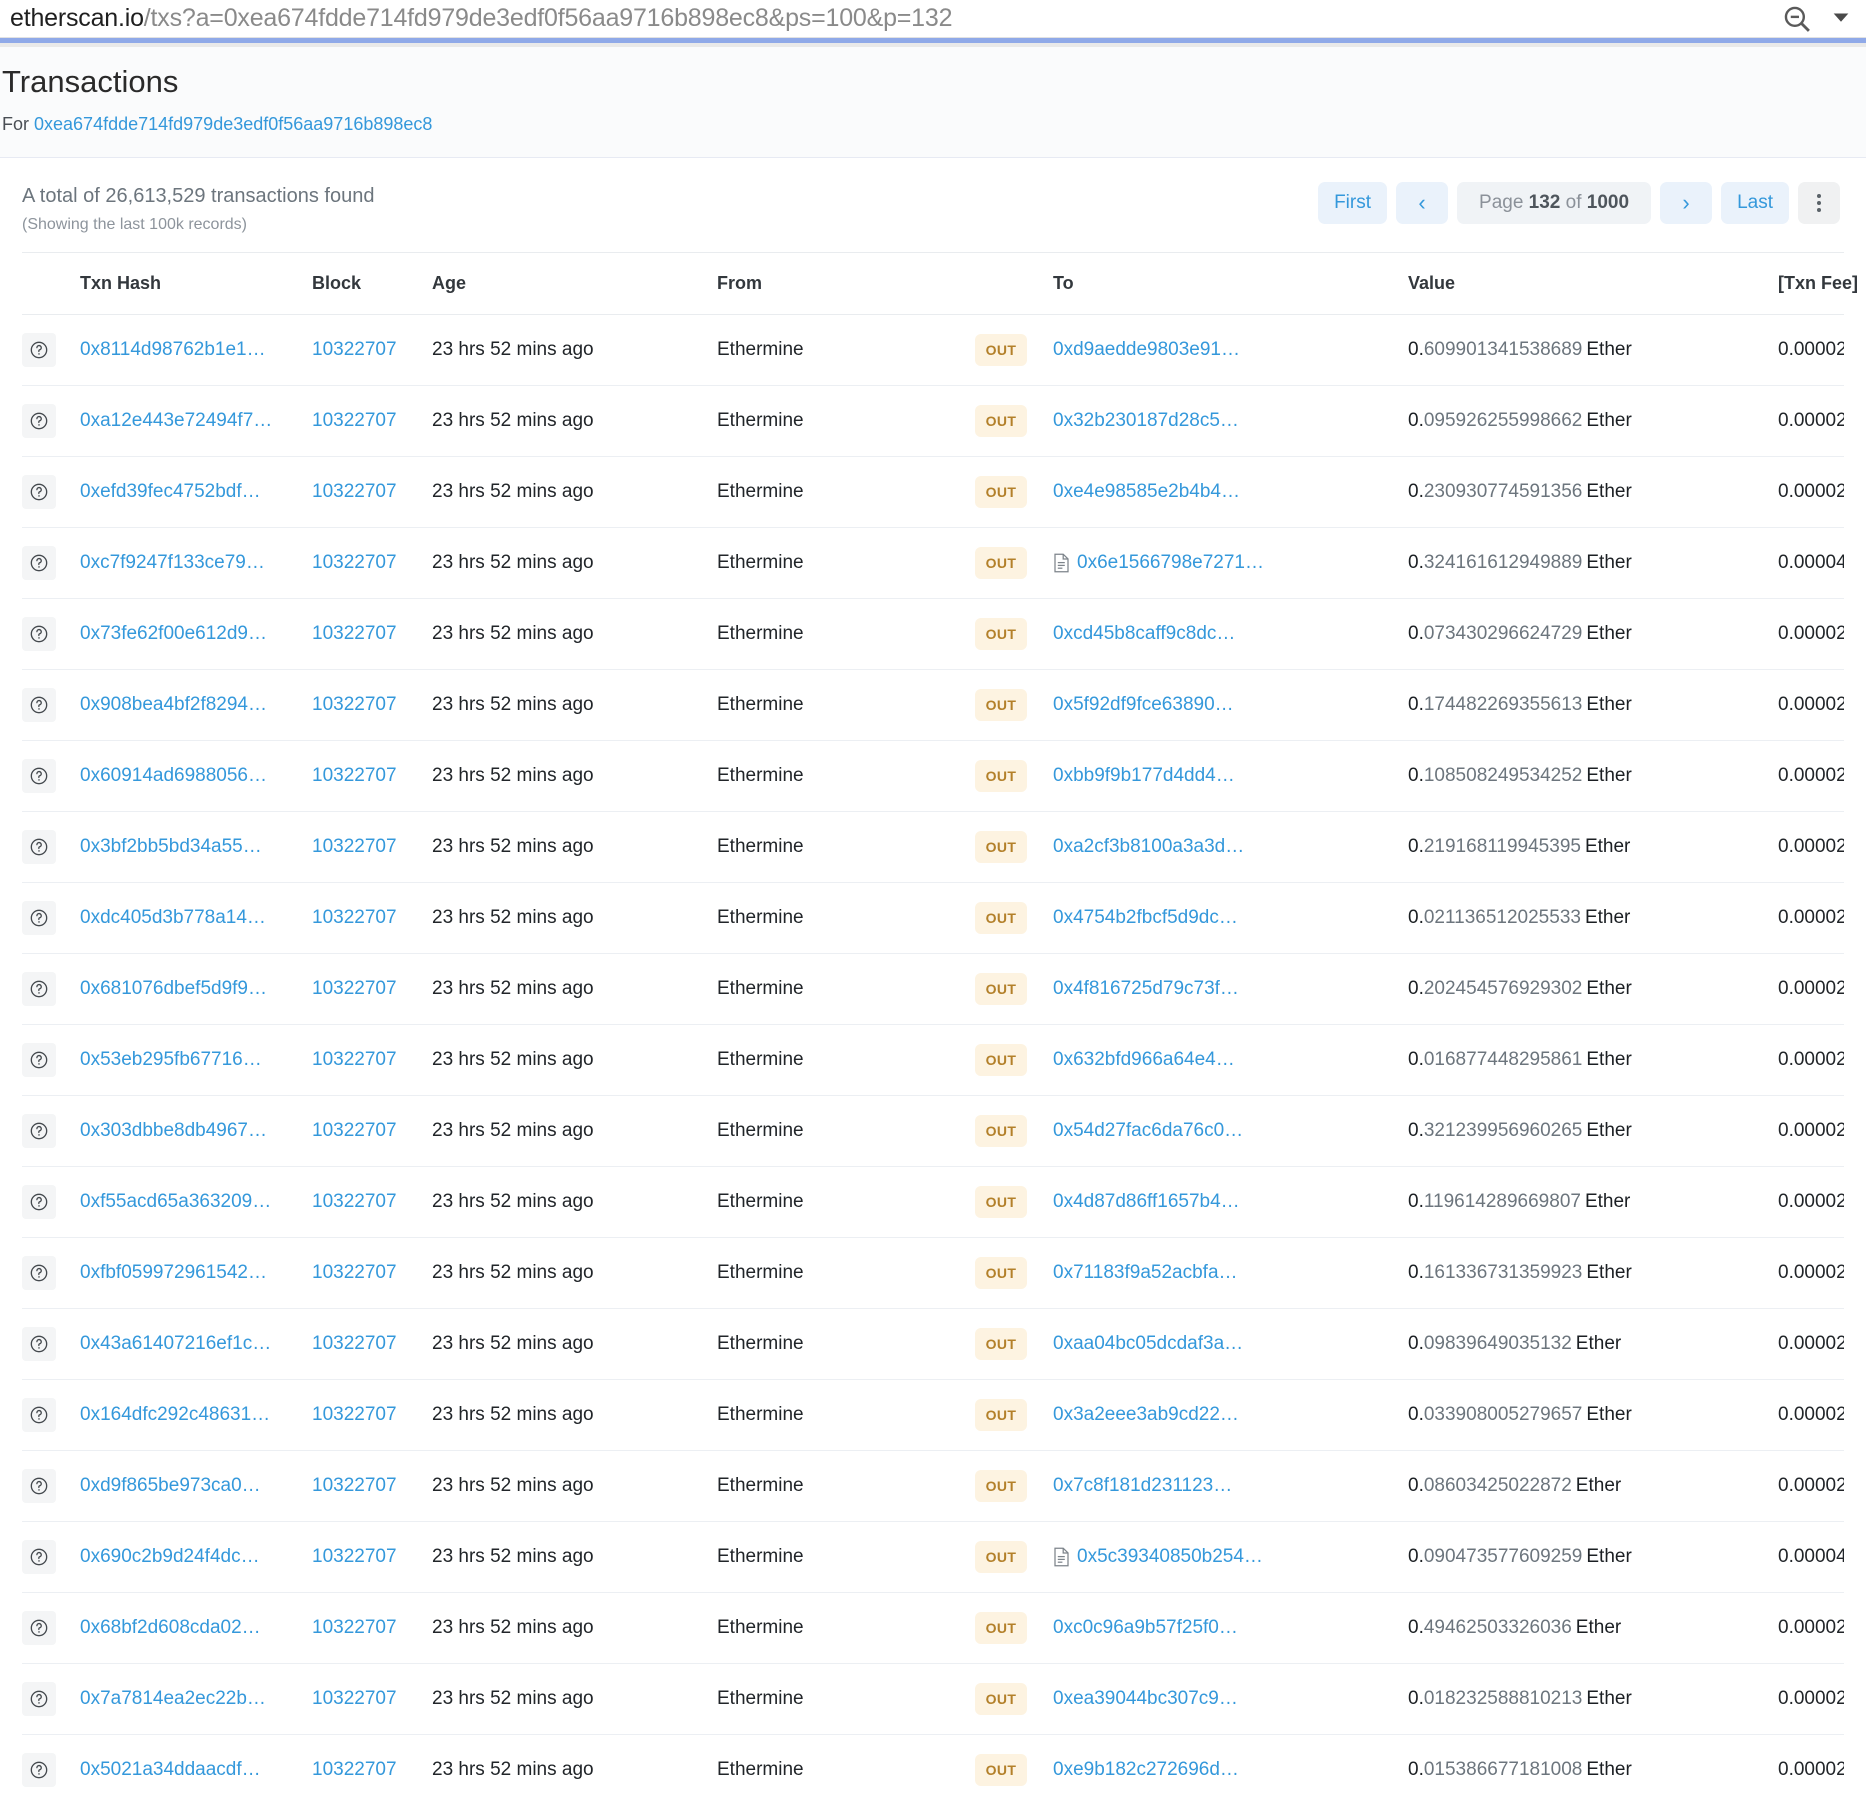 The height and width of the screenshot is (1805, 1866). I want to click on pagination-first-button: First, so click(1353, 202).